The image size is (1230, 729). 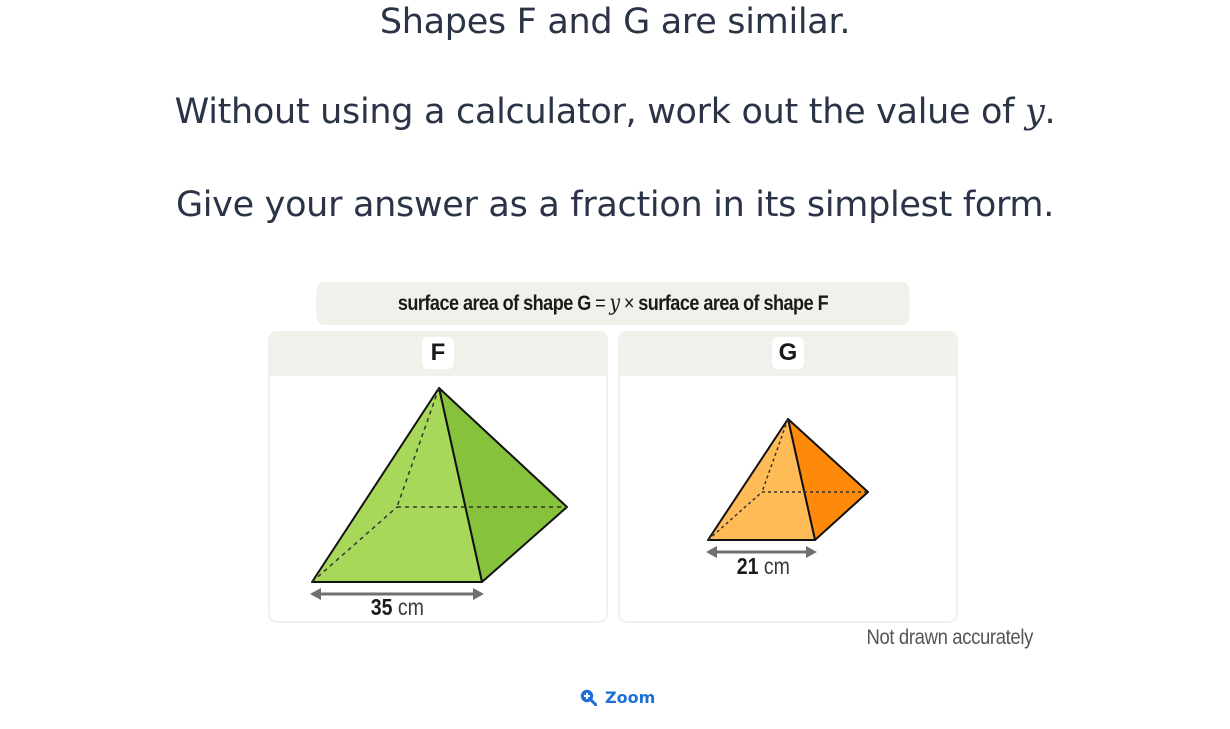 What do you see at coordinates (776, 566) in the screenshot?
I see `shape-g-length-unit: cm` at bounding box center [776, 566].